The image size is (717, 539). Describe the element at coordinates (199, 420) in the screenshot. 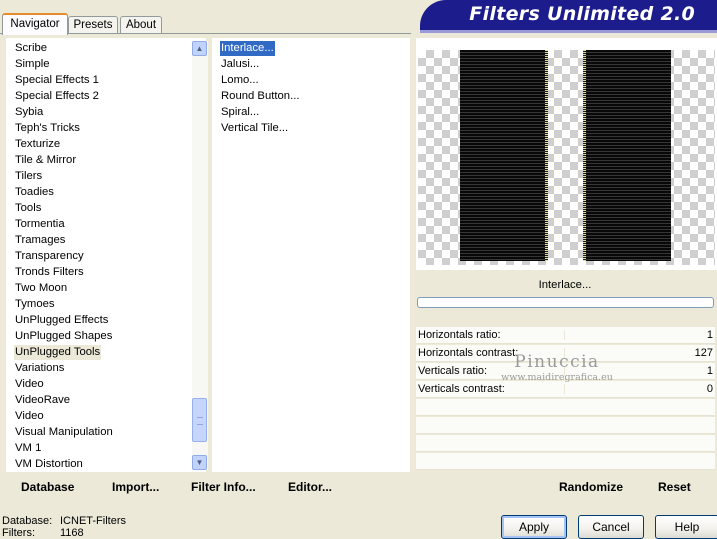

I see `scroll-thumb` at that location.